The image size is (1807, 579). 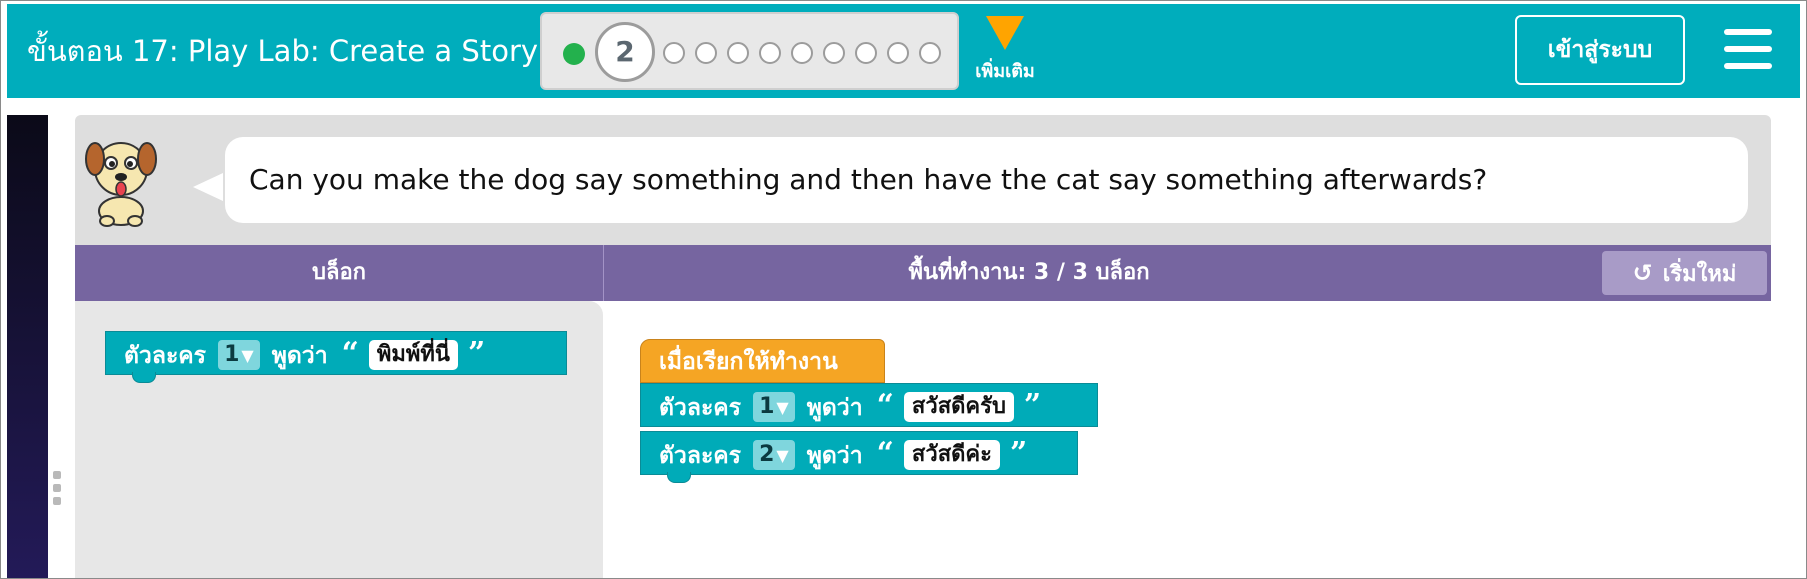 I want to click on page-title: ขั้นตอน 17: Play Lab: Create a Story, so click(x=283, y=51).